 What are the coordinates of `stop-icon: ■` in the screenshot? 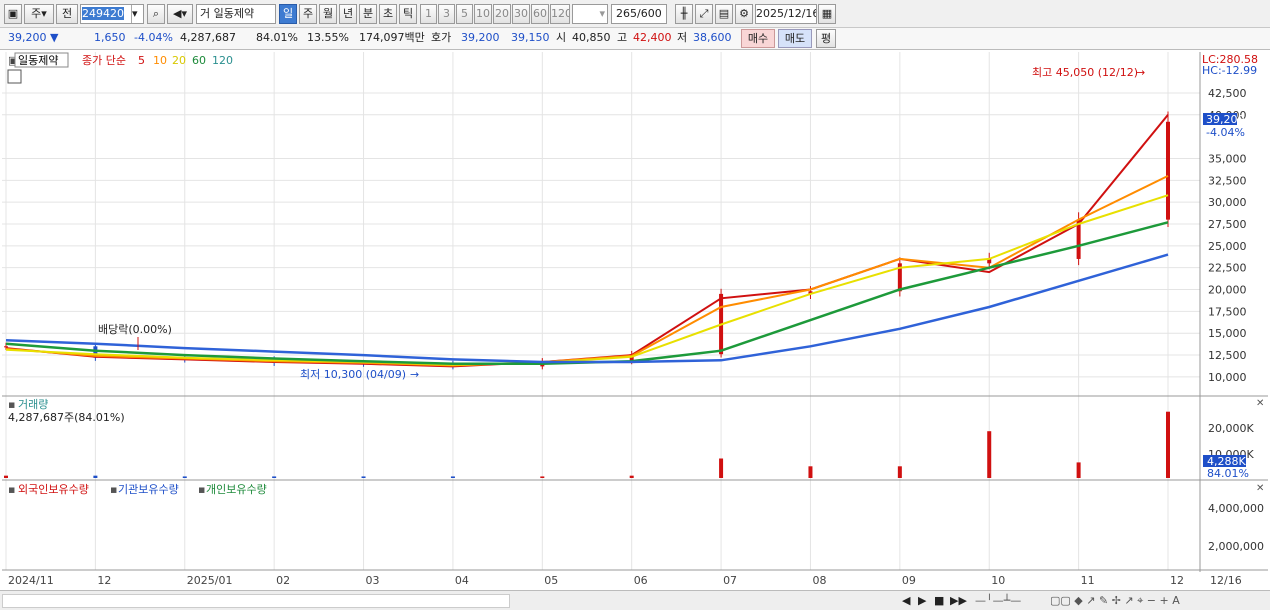 It's located at (939, 601).